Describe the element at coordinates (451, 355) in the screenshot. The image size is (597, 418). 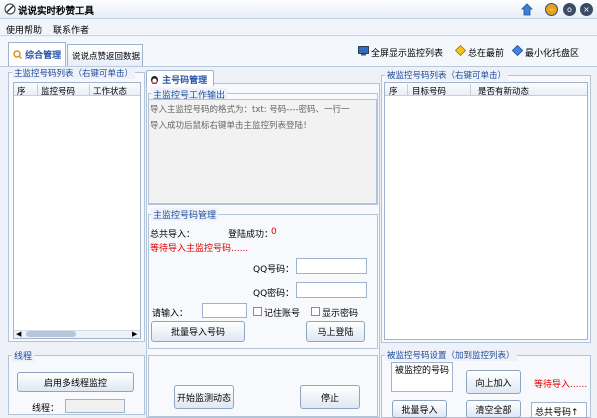
I see `monitored-settings-title: 被监控号码设置（加到监控列表）` at that location.